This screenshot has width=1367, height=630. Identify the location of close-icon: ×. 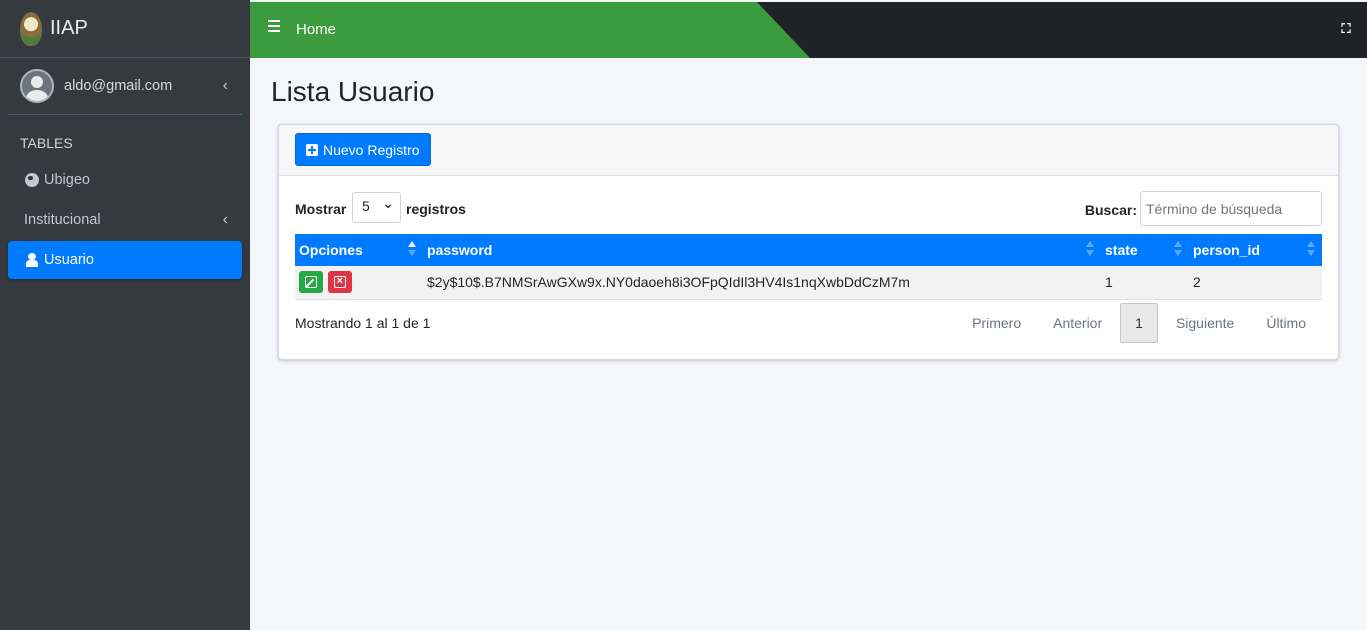
(339, 282).